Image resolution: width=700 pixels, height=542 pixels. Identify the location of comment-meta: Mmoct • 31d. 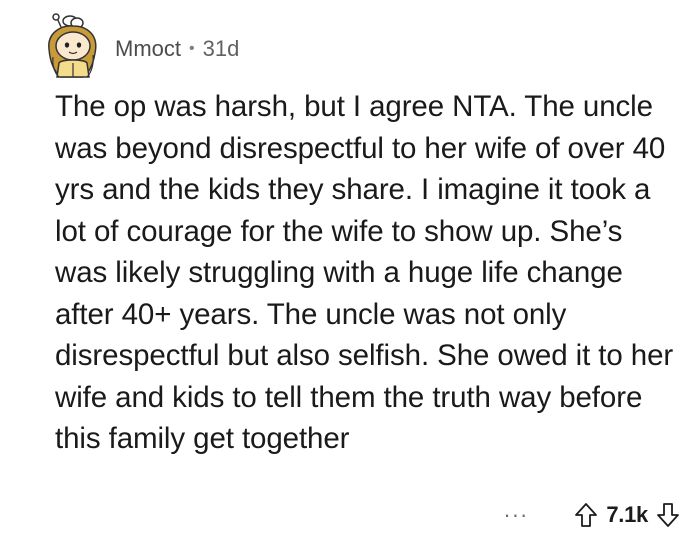
(177, 49).